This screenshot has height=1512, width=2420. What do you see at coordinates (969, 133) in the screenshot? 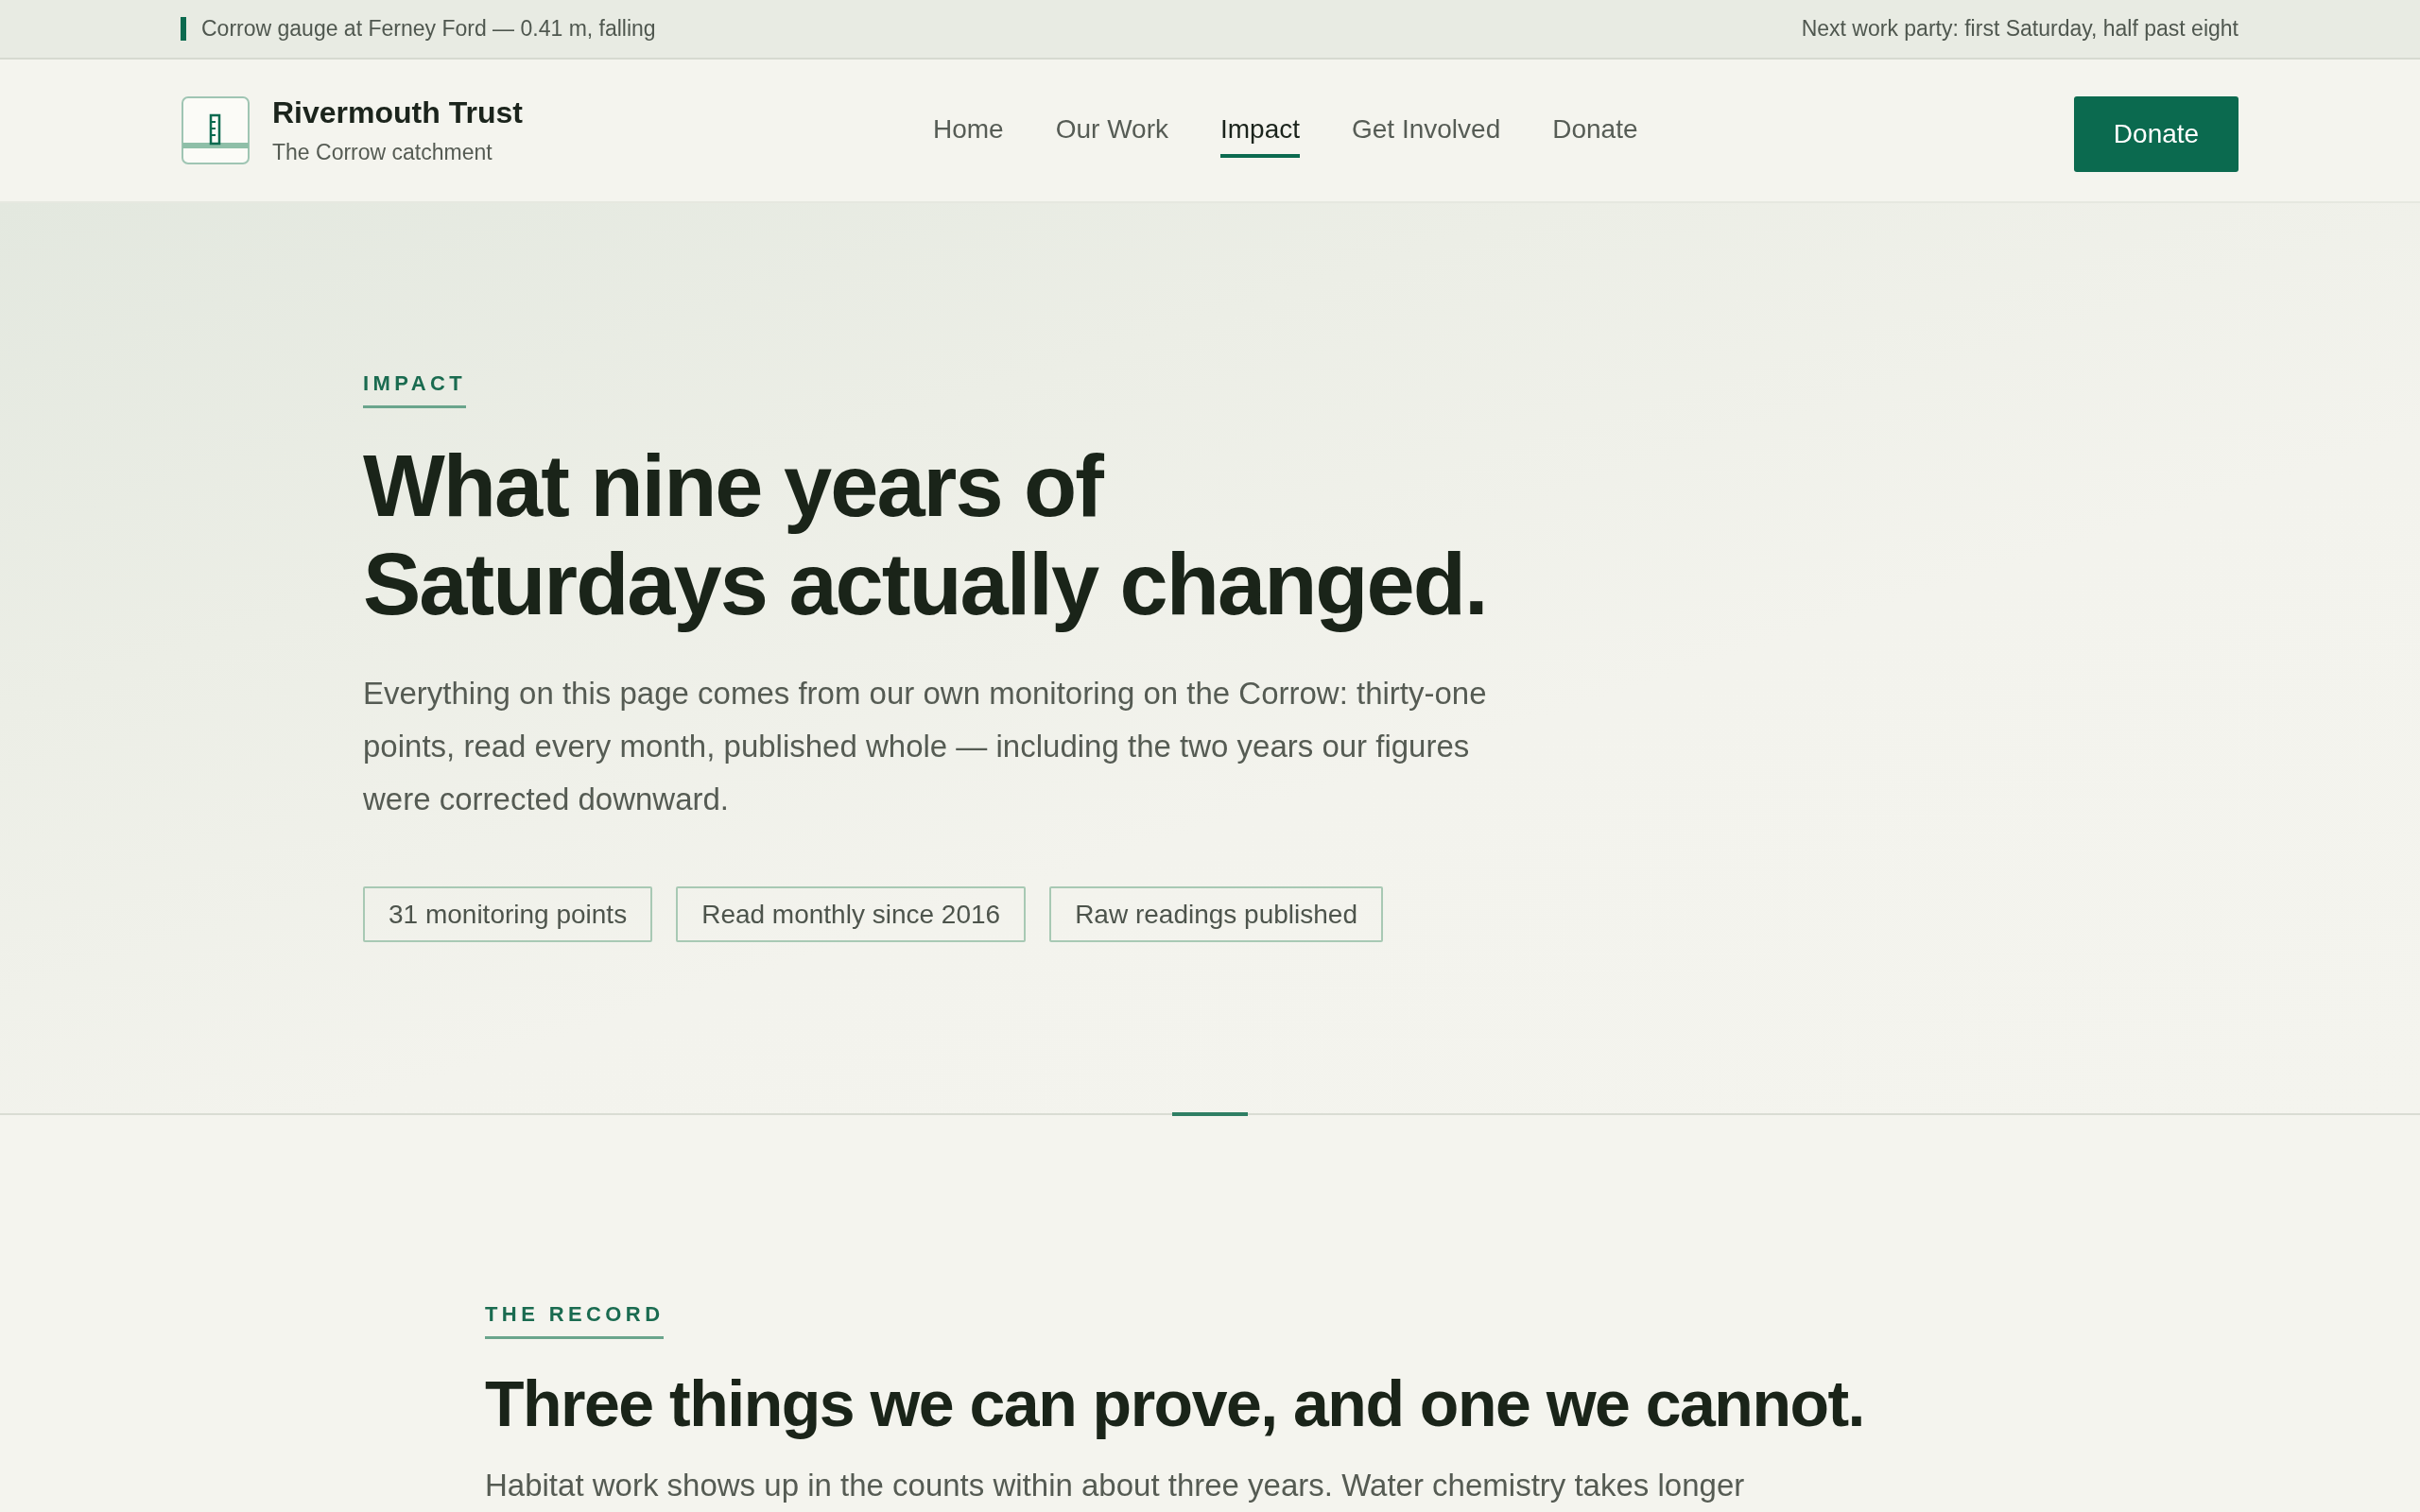
I see `nav-link: Home` at bounding box center [969, 133].